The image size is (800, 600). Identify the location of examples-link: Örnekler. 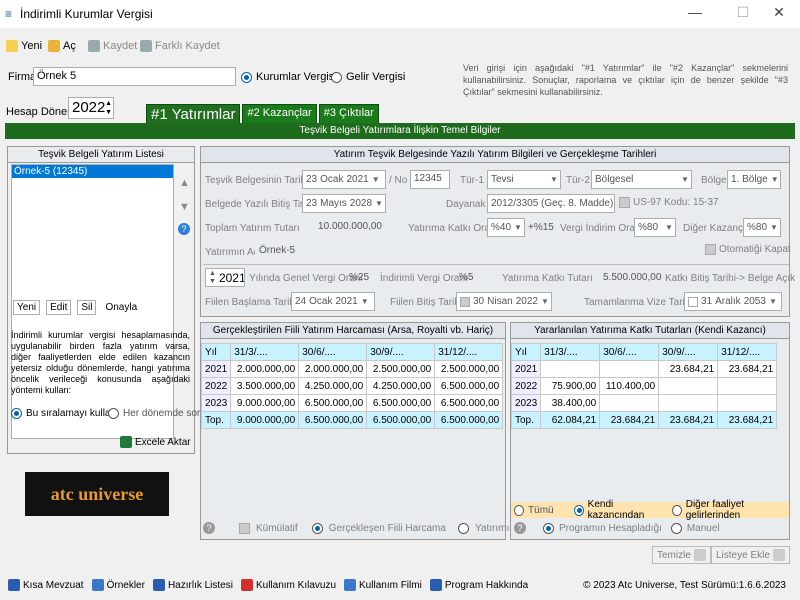
(118, 585).